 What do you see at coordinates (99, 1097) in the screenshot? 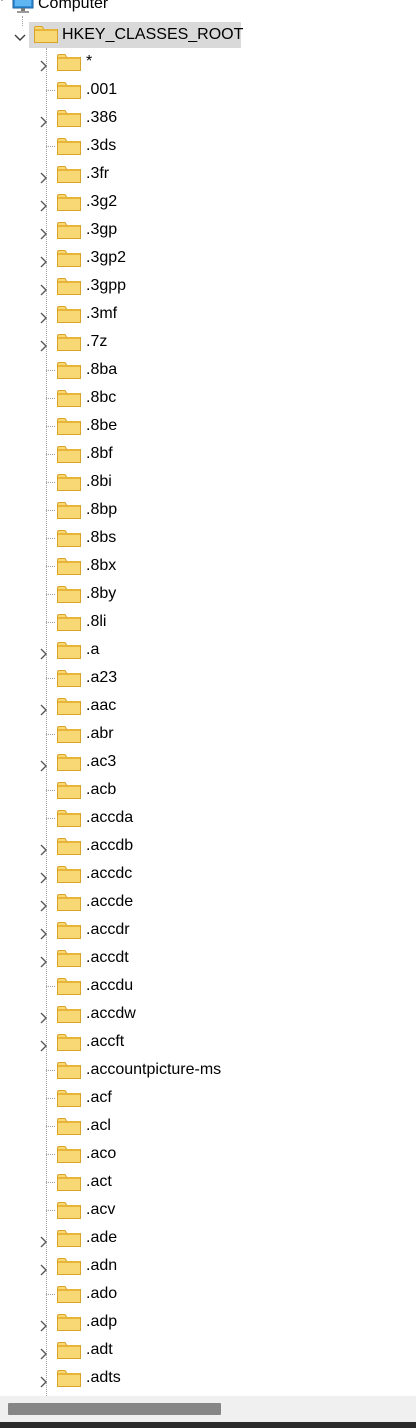
I see `tree-item-label: .acf` at bounding box center [99, 1097].